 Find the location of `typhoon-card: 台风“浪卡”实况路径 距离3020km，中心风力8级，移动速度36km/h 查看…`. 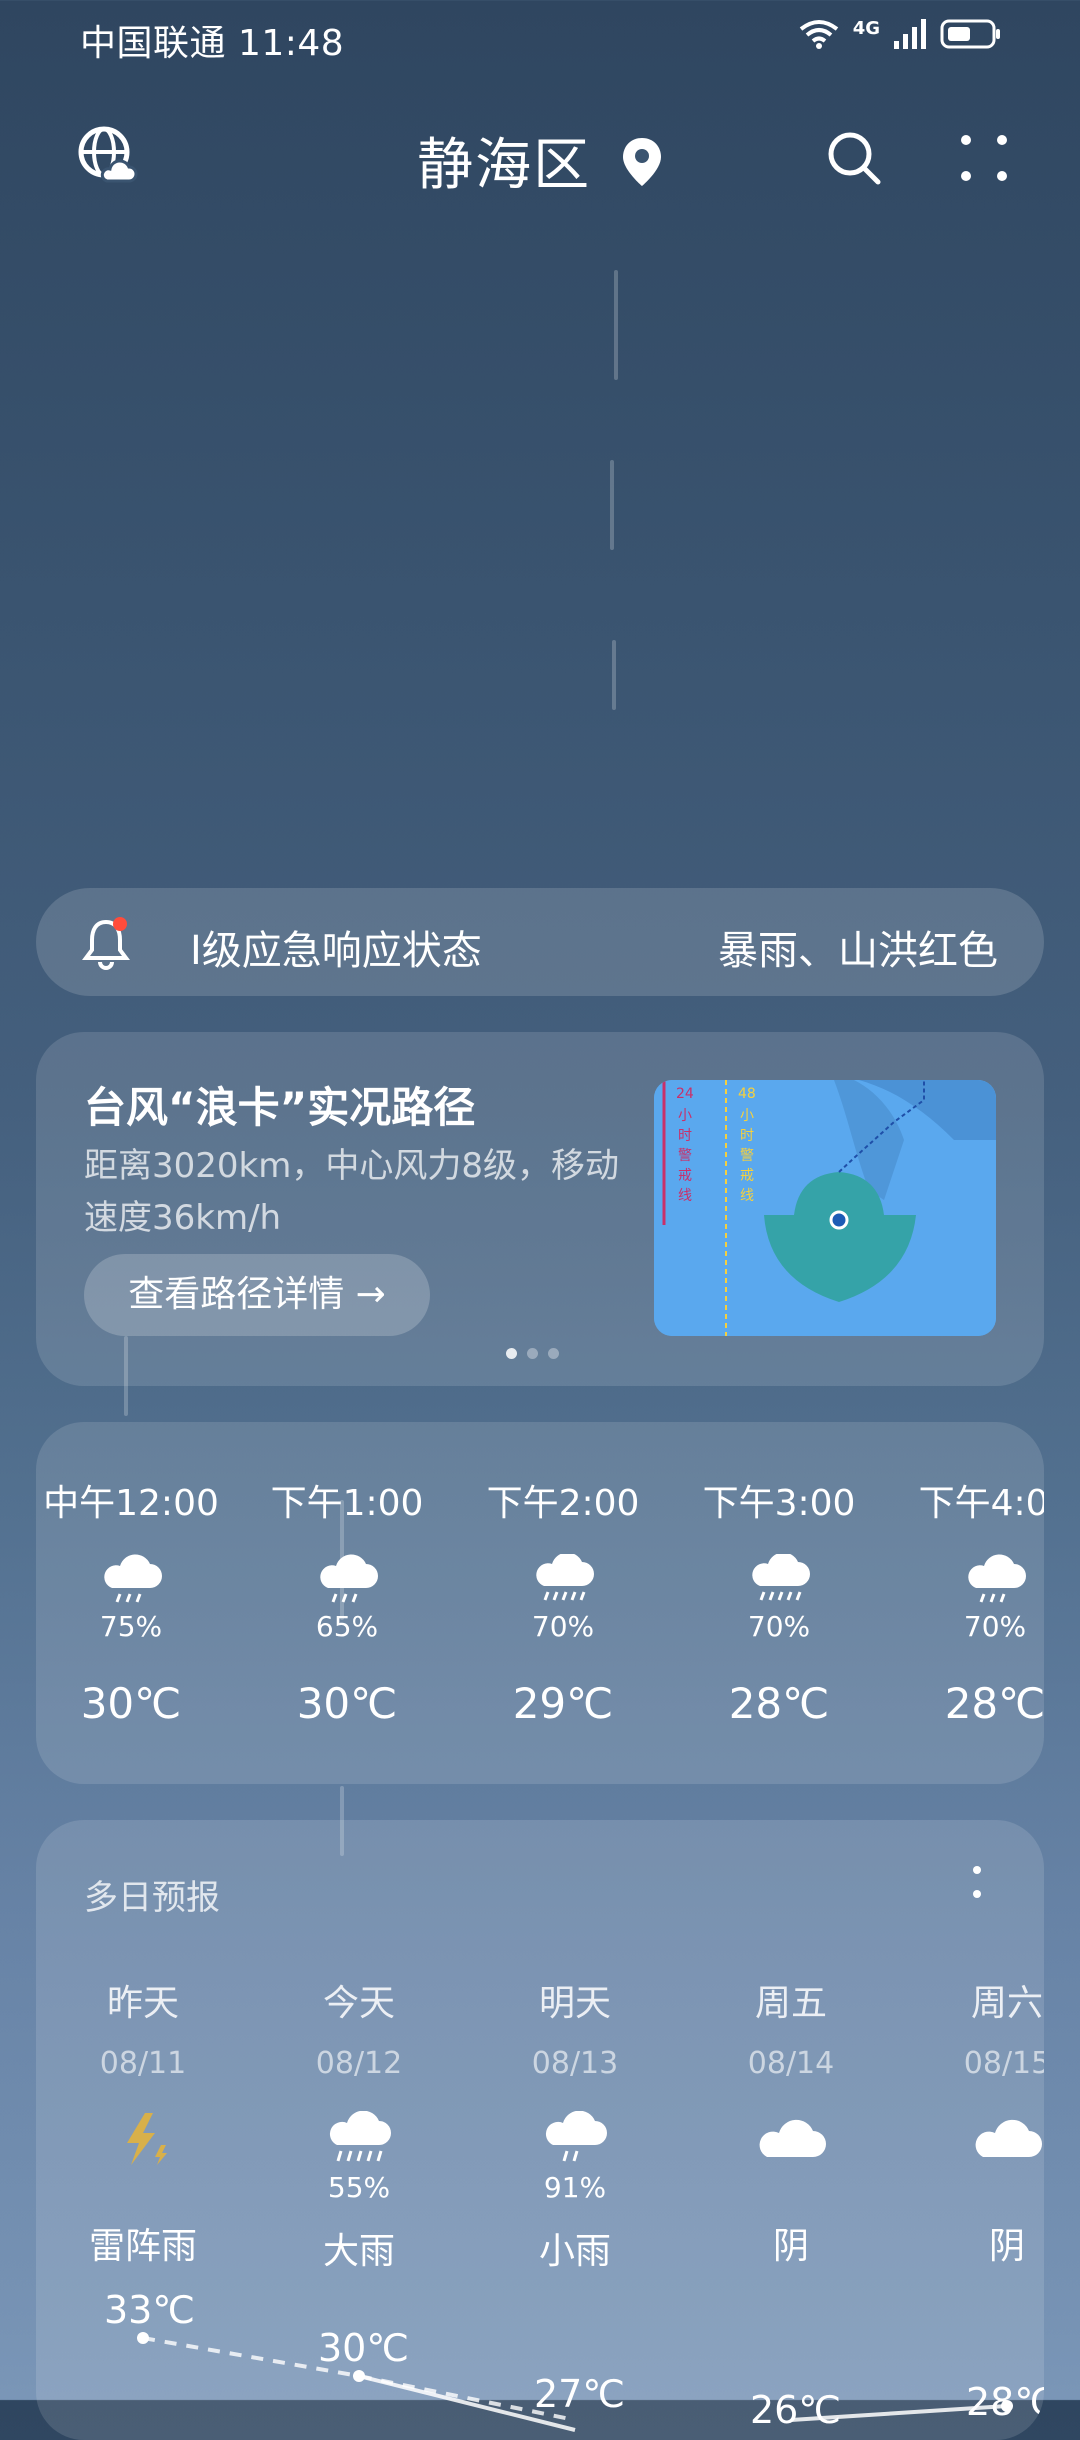

typhoon-card: 台风“浪卡”实况路径 距离3020km，中心风力8级，移动速度36km/h 查看… is located at coordinates (540, 1209).